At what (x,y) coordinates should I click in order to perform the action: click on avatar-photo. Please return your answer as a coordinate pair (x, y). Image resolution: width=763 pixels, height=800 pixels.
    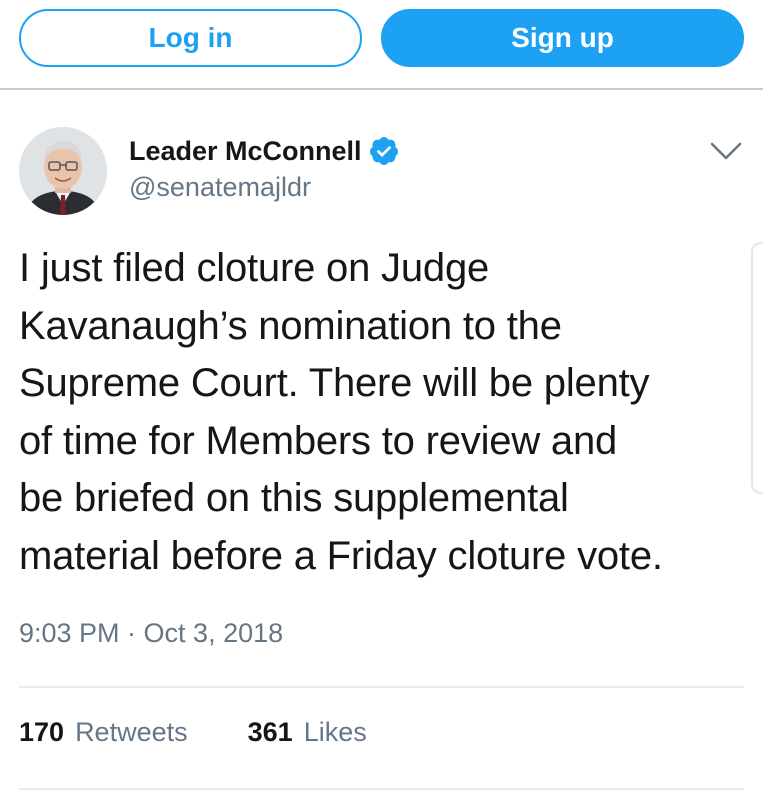
    Looking at the image, I should click on (63, 171).